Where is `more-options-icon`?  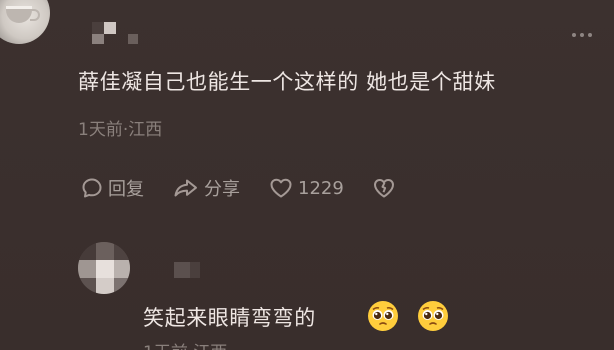 more-options-icon is located at coordinates (582, 35).